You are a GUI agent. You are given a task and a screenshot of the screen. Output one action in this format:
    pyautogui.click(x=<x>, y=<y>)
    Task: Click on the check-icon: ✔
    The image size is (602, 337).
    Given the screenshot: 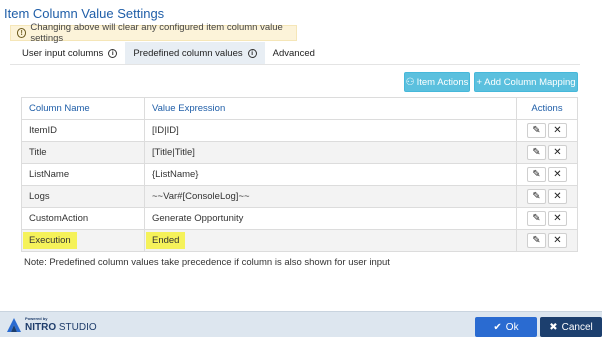 What is the action you would take?
    pyautogui.click(x=497, y=327)
    